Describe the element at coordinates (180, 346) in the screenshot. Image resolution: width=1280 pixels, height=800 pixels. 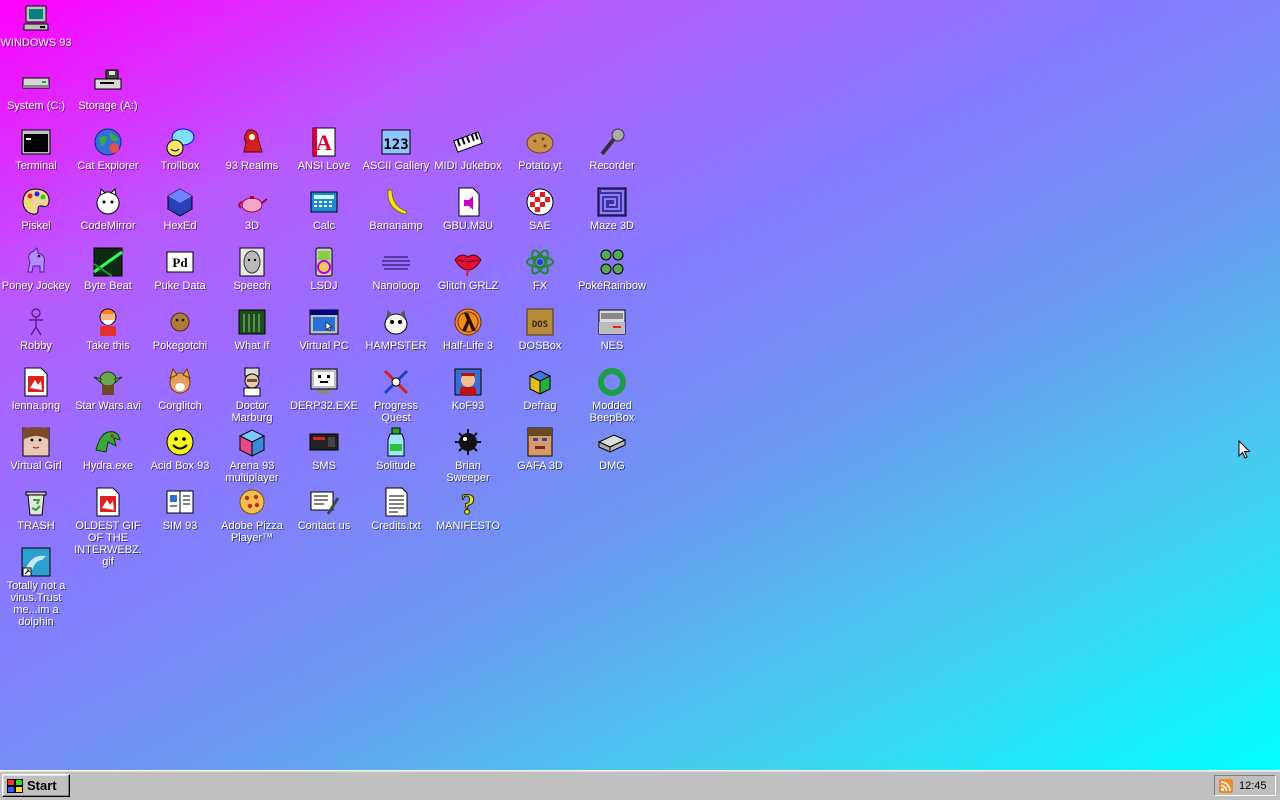
I see `desktop-icon-label: Pokegotchi` at that location.